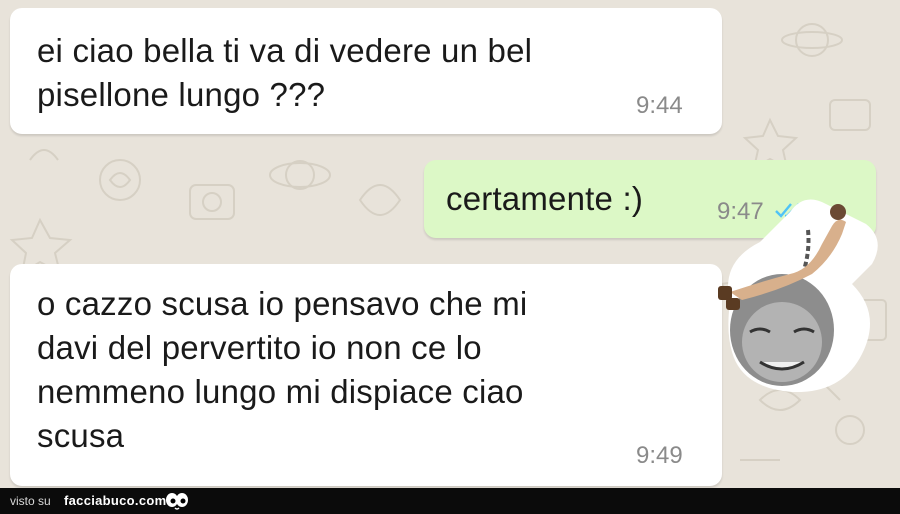 The image size is (900, 514). I want to click on message-time: 9:44, so click(659, 105).